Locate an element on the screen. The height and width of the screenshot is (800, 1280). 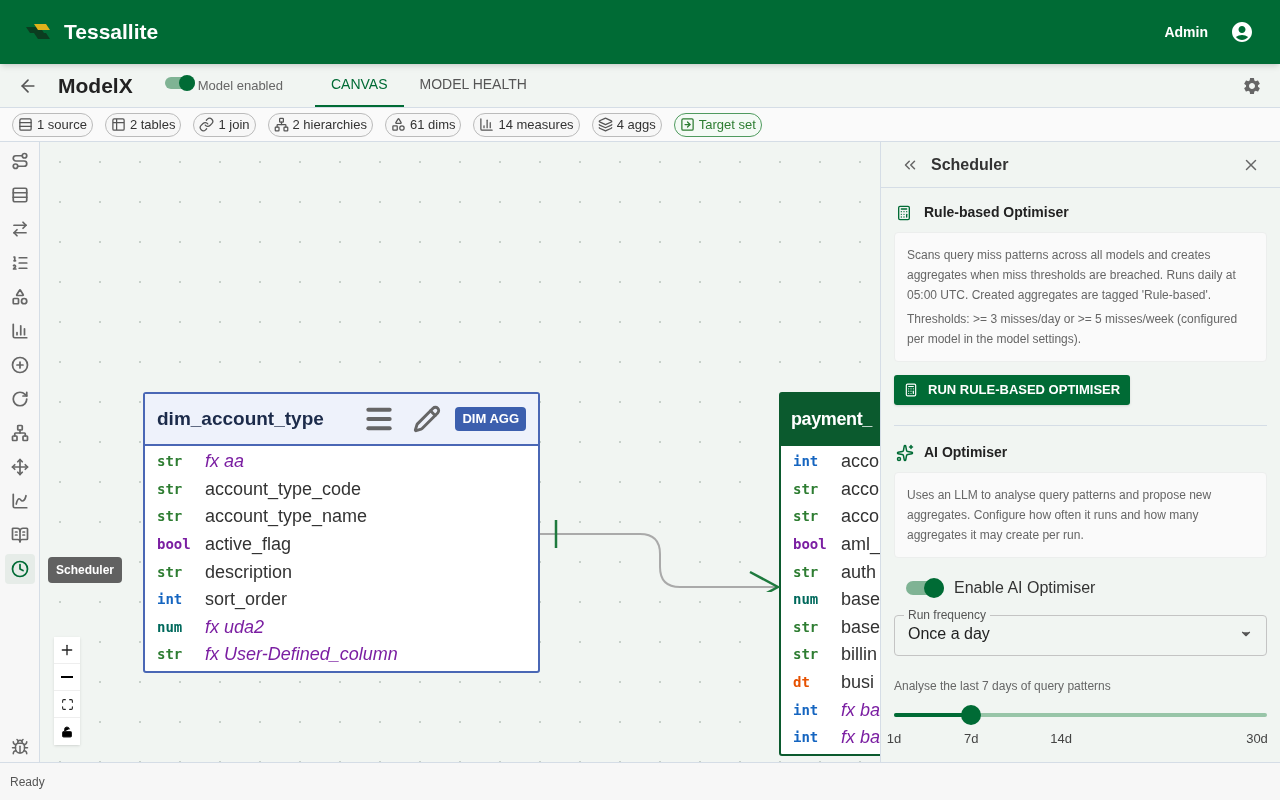
run-optimiser-button: RUN RULE-BASED OPTIMISER is located at coordinates (1012, 390).